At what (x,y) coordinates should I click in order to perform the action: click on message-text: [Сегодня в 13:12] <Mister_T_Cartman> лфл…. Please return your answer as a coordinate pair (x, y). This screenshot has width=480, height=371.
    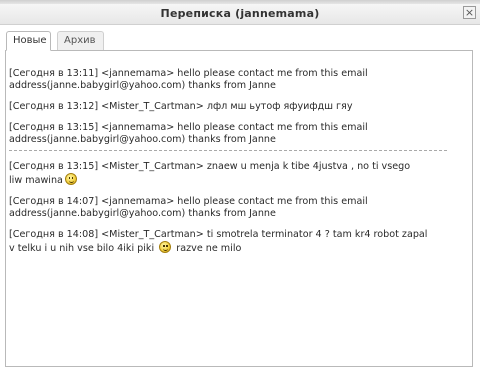
    Looking at the image, I should click on (181, 106).